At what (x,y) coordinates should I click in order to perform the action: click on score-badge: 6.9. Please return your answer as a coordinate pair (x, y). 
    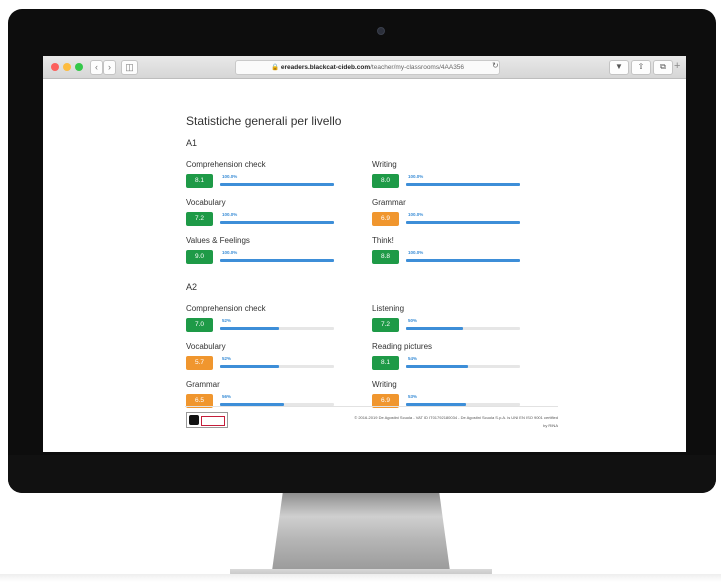
    Looking at the image, I should click on (385, 219).